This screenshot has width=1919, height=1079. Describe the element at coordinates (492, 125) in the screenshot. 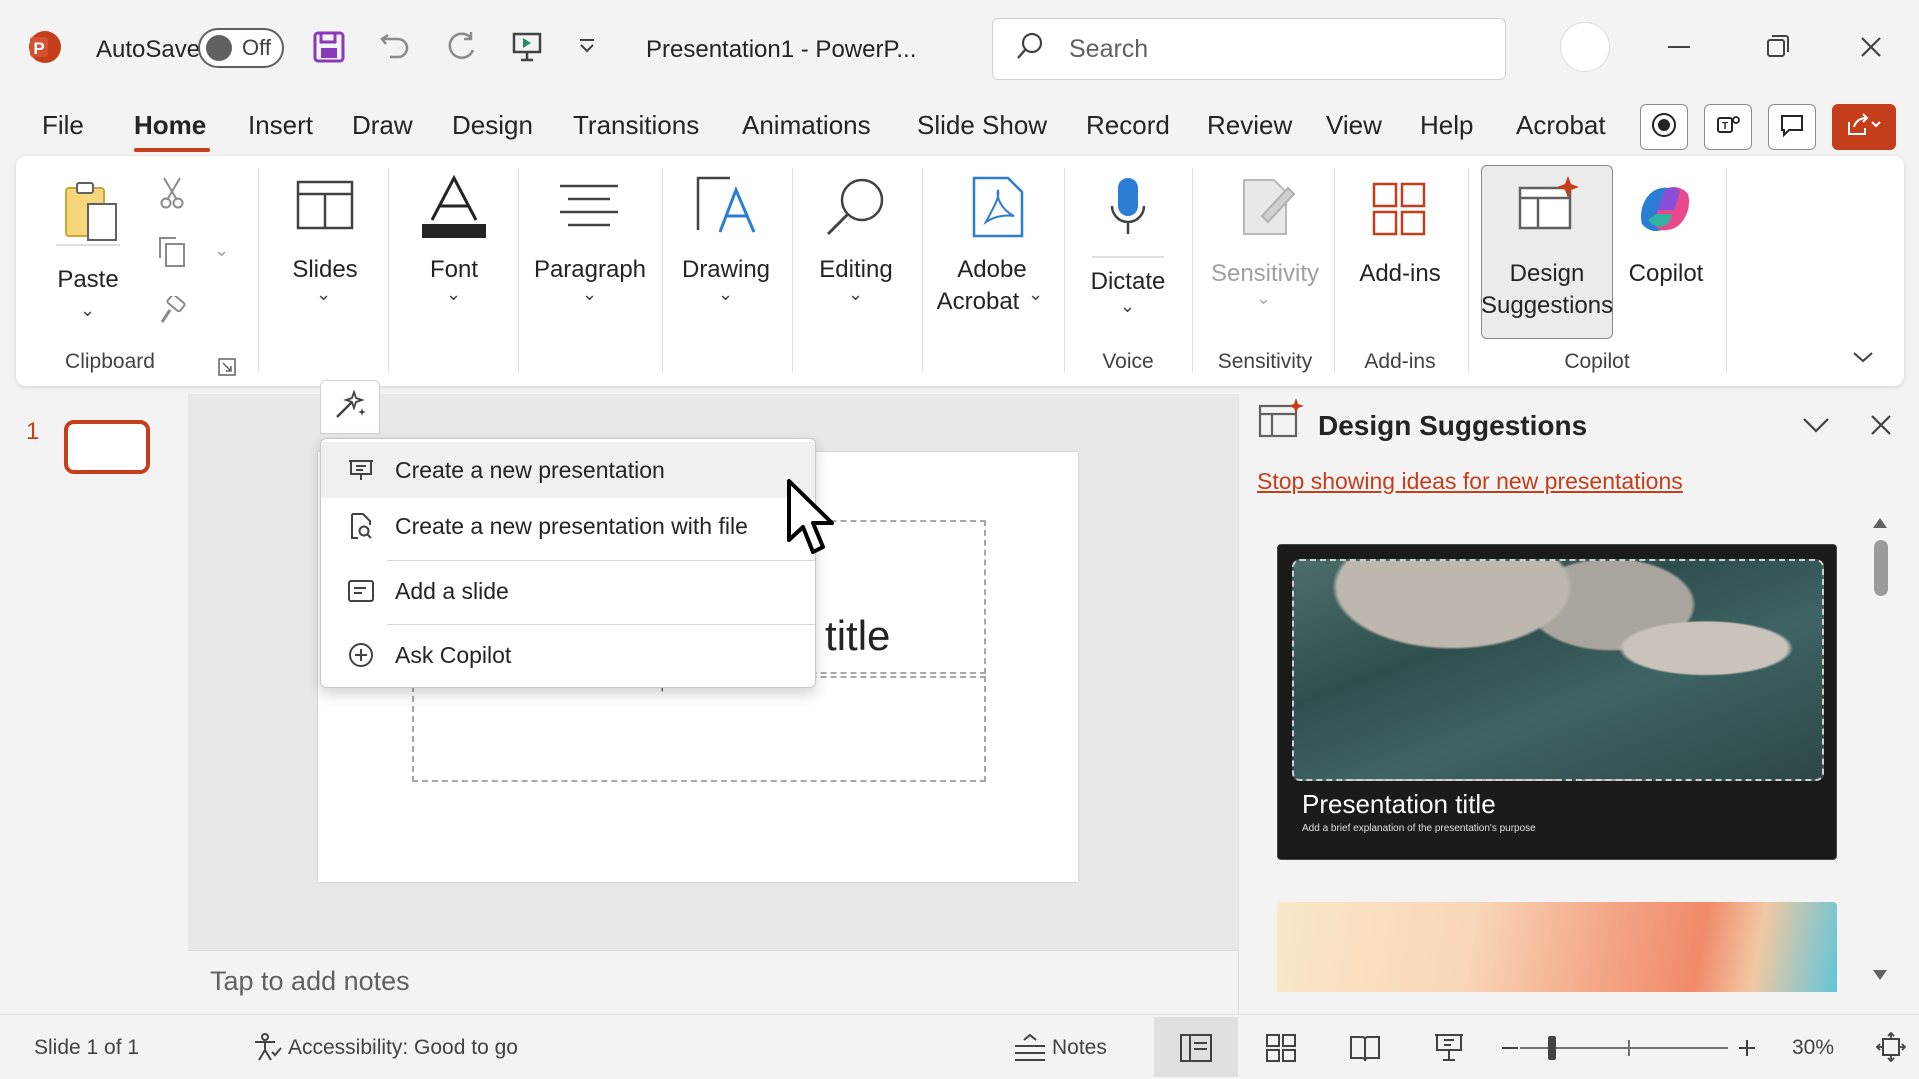

I see `tab-design: Design` at that location.